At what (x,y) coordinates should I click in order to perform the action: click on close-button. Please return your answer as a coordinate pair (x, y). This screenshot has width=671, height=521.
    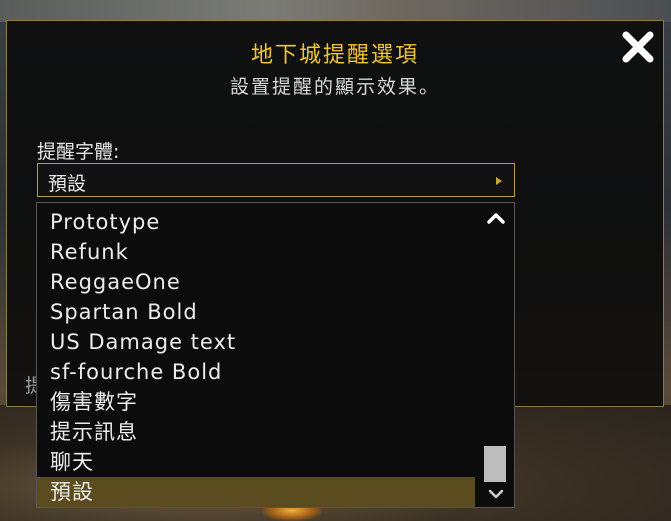
    Looking at the image, I should click on (638, 47).